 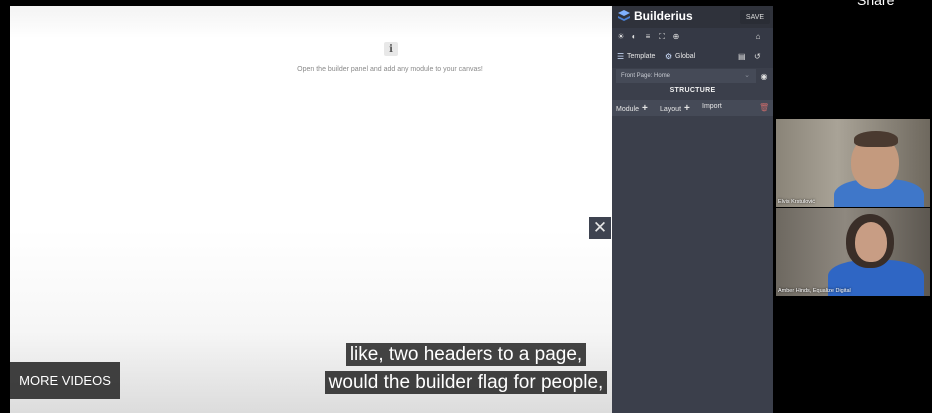 What do you see at coordinates (621, 56) in the screenshot?
I see `template-icon: ☰` at bounding box center [621, 56].